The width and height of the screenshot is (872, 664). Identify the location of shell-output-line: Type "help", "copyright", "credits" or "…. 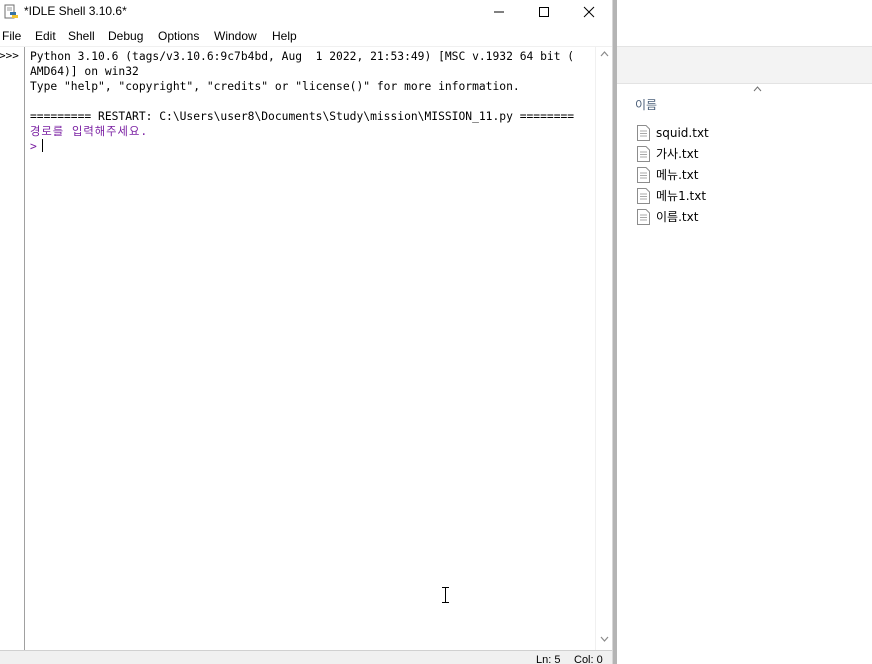
(275, 86).